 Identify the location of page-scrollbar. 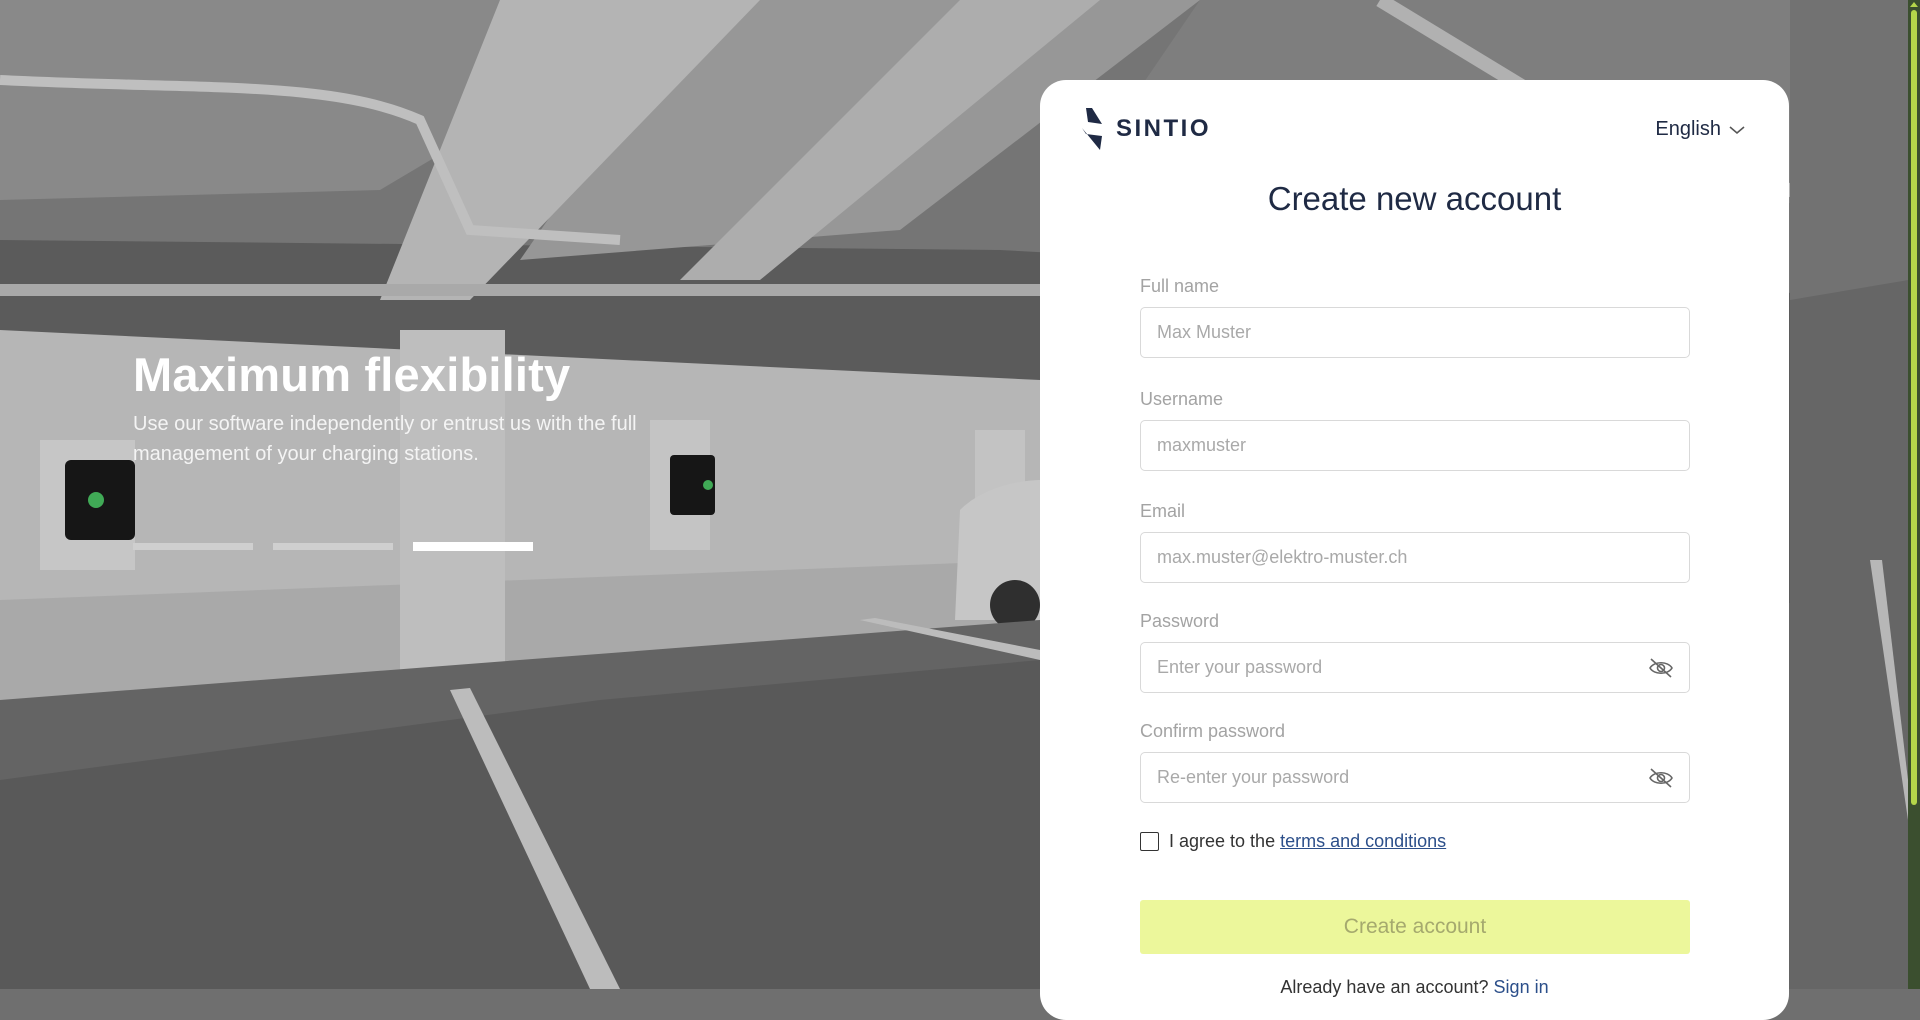
(1914, 494).